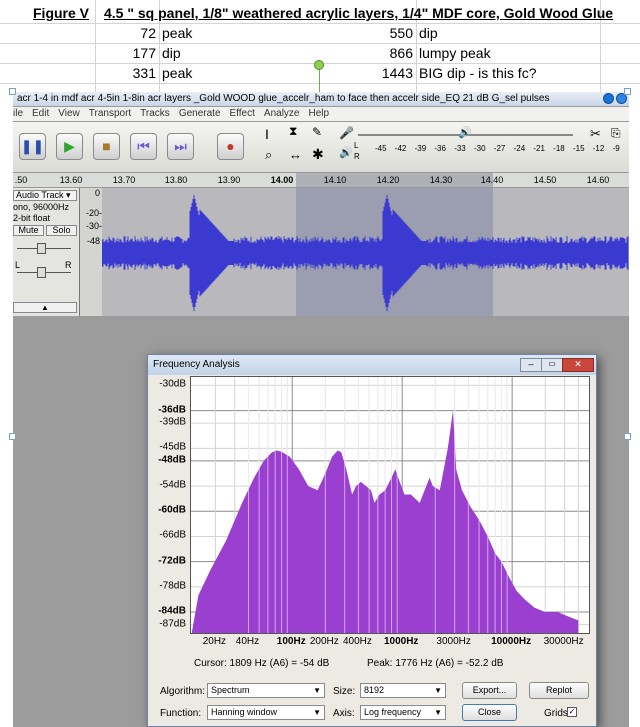 This screenshot has width=640, height=727. I want to click on cell-frequency: 72, so click(126, 33).